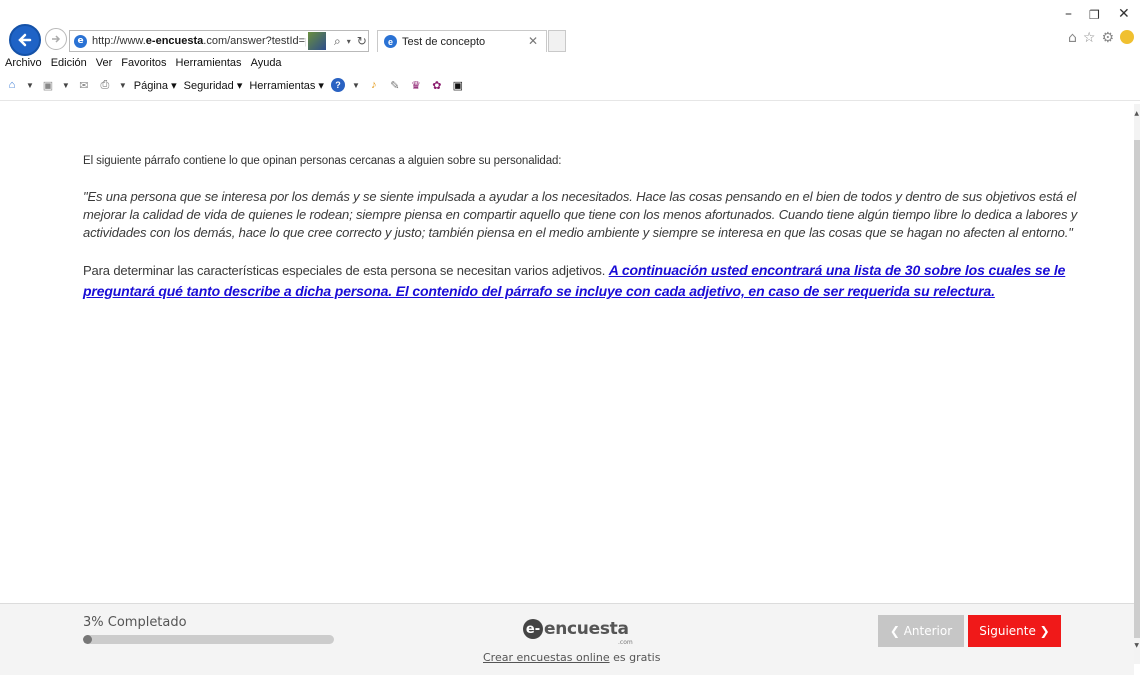 This screenshot has height=678, width=1140. Describe the element at coordinates (1089, 38) in the screenshot. I see `favorites-star-icon: ☆` at that location.